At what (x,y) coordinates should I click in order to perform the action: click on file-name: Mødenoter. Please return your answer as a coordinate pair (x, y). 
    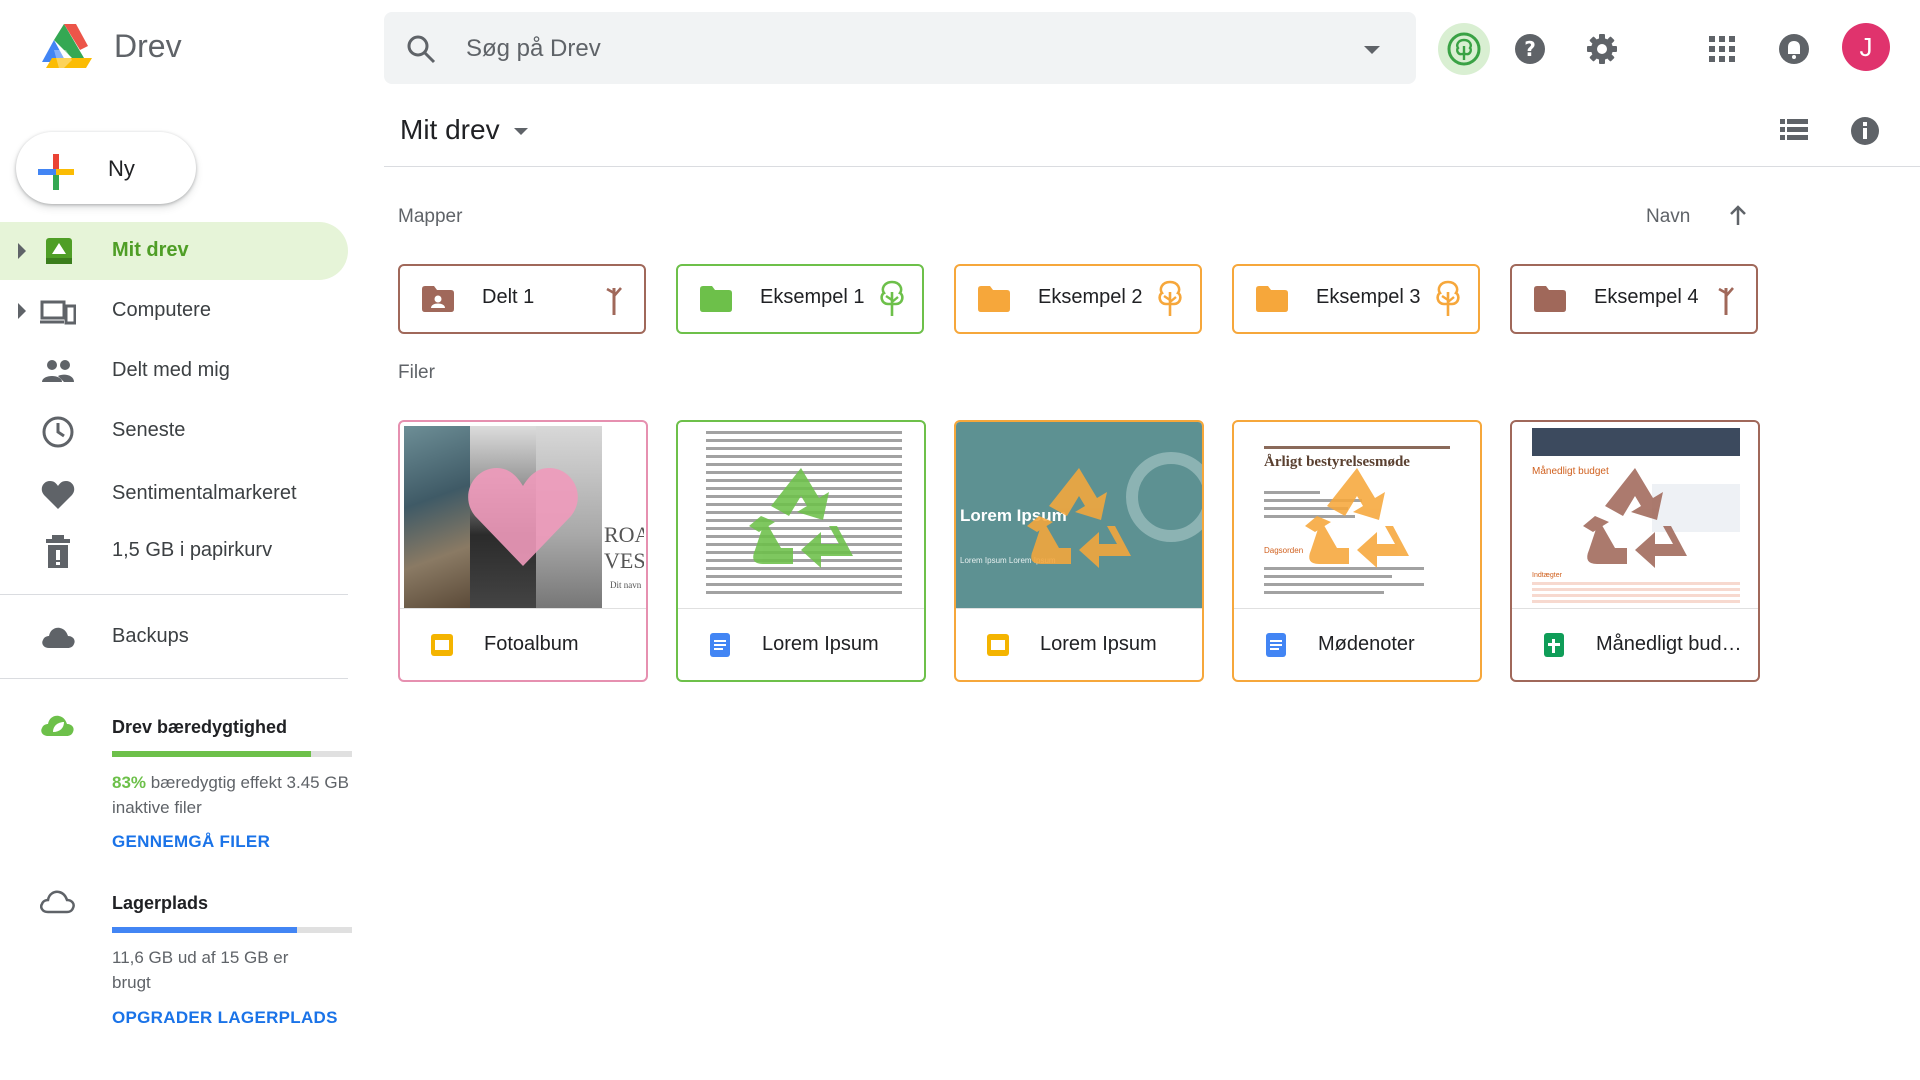
    Looking at the image, I should click on (1366, 644).